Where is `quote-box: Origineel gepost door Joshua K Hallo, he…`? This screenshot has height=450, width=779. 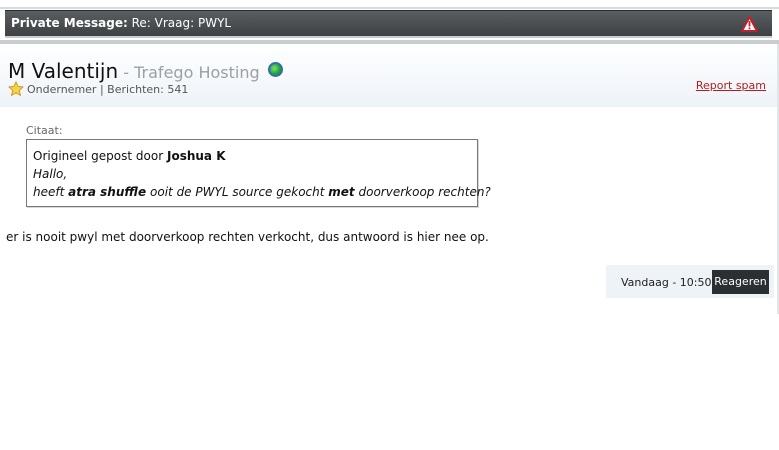
quote-box: Origineel gepost door Joshua K Hallo, he… is located at coordinates (258, 173).